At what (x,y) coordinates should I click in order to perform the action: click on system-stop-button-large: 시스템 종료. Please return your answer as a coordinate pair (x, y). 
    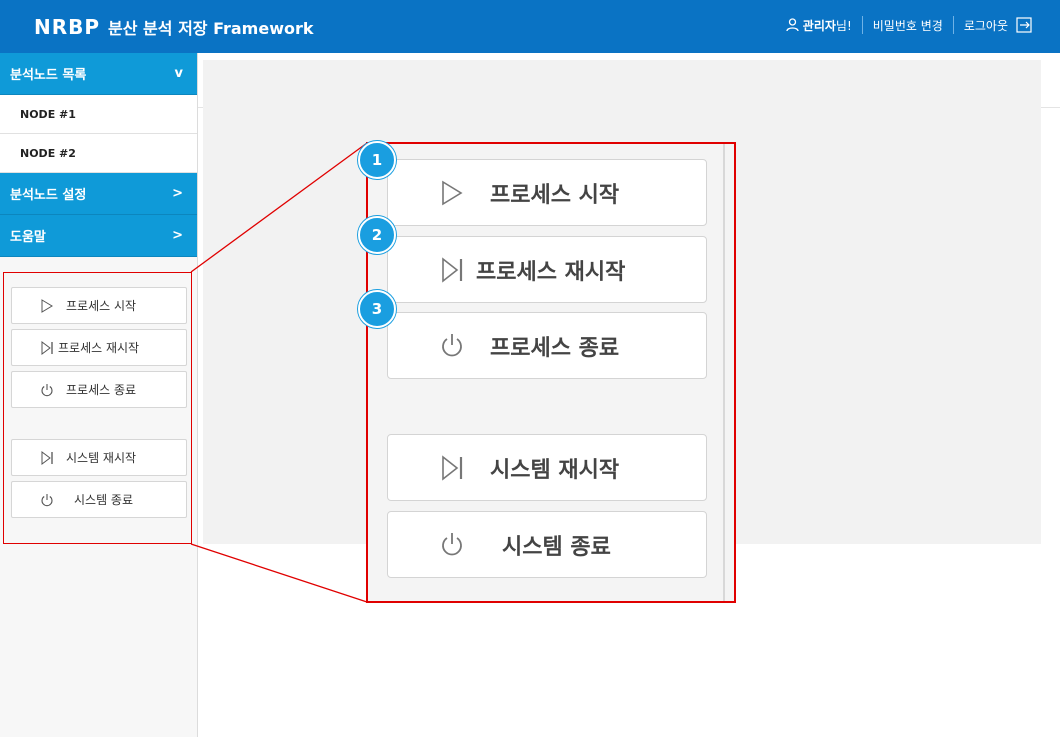
    Looking at the image, I should click on (547, 544).